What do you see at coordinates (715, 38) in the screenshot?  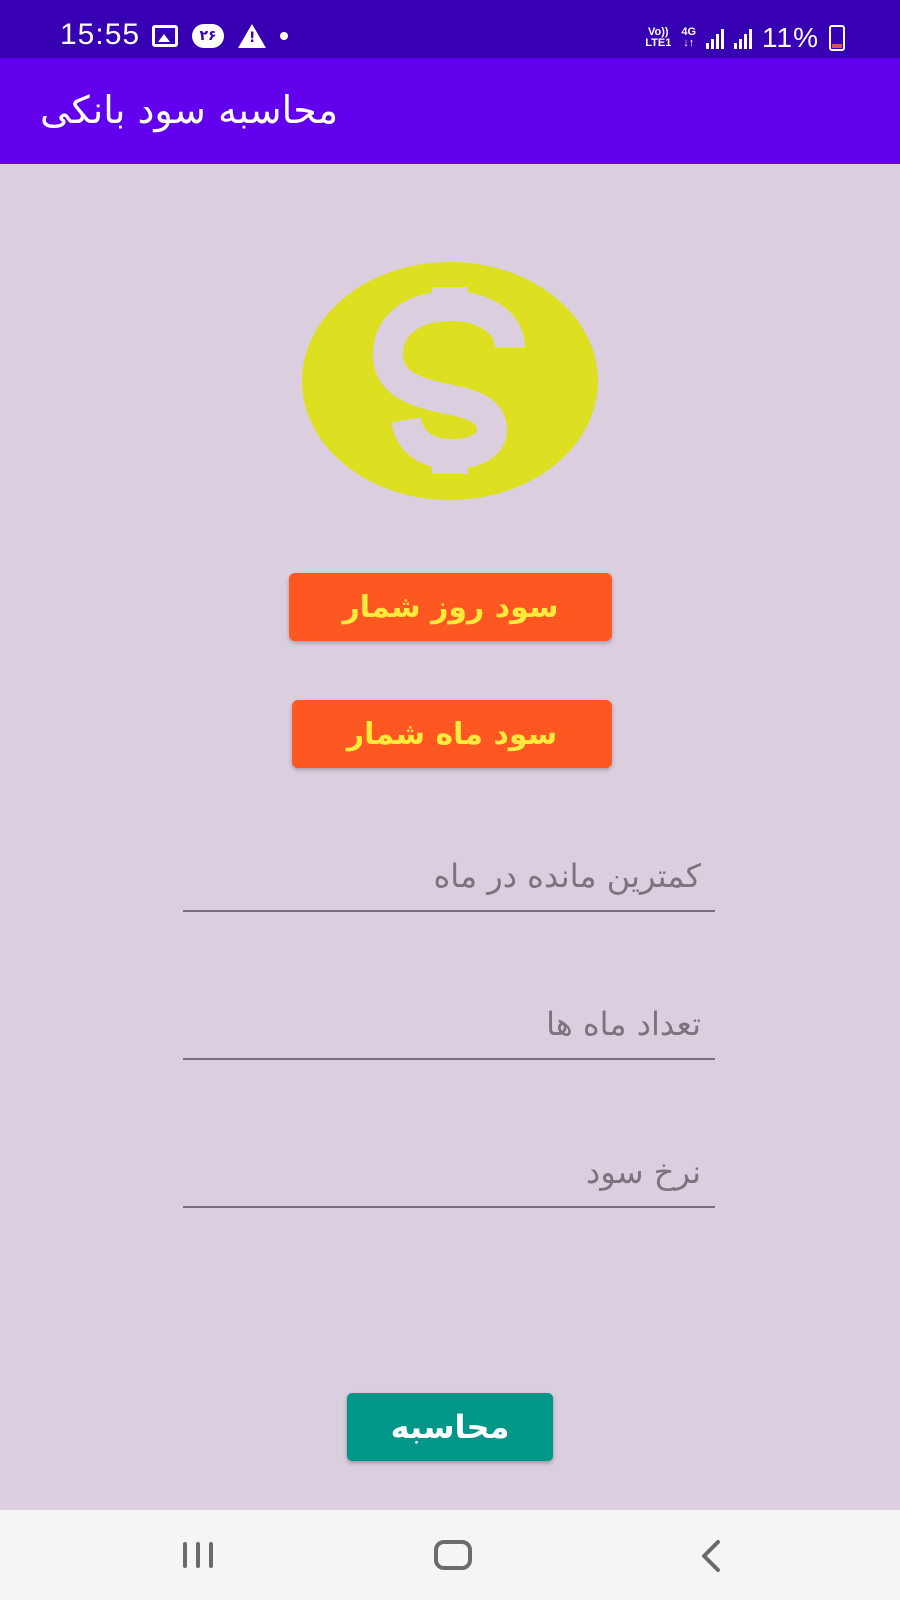 I see `signal-icon` at bounding box center [715, 38].